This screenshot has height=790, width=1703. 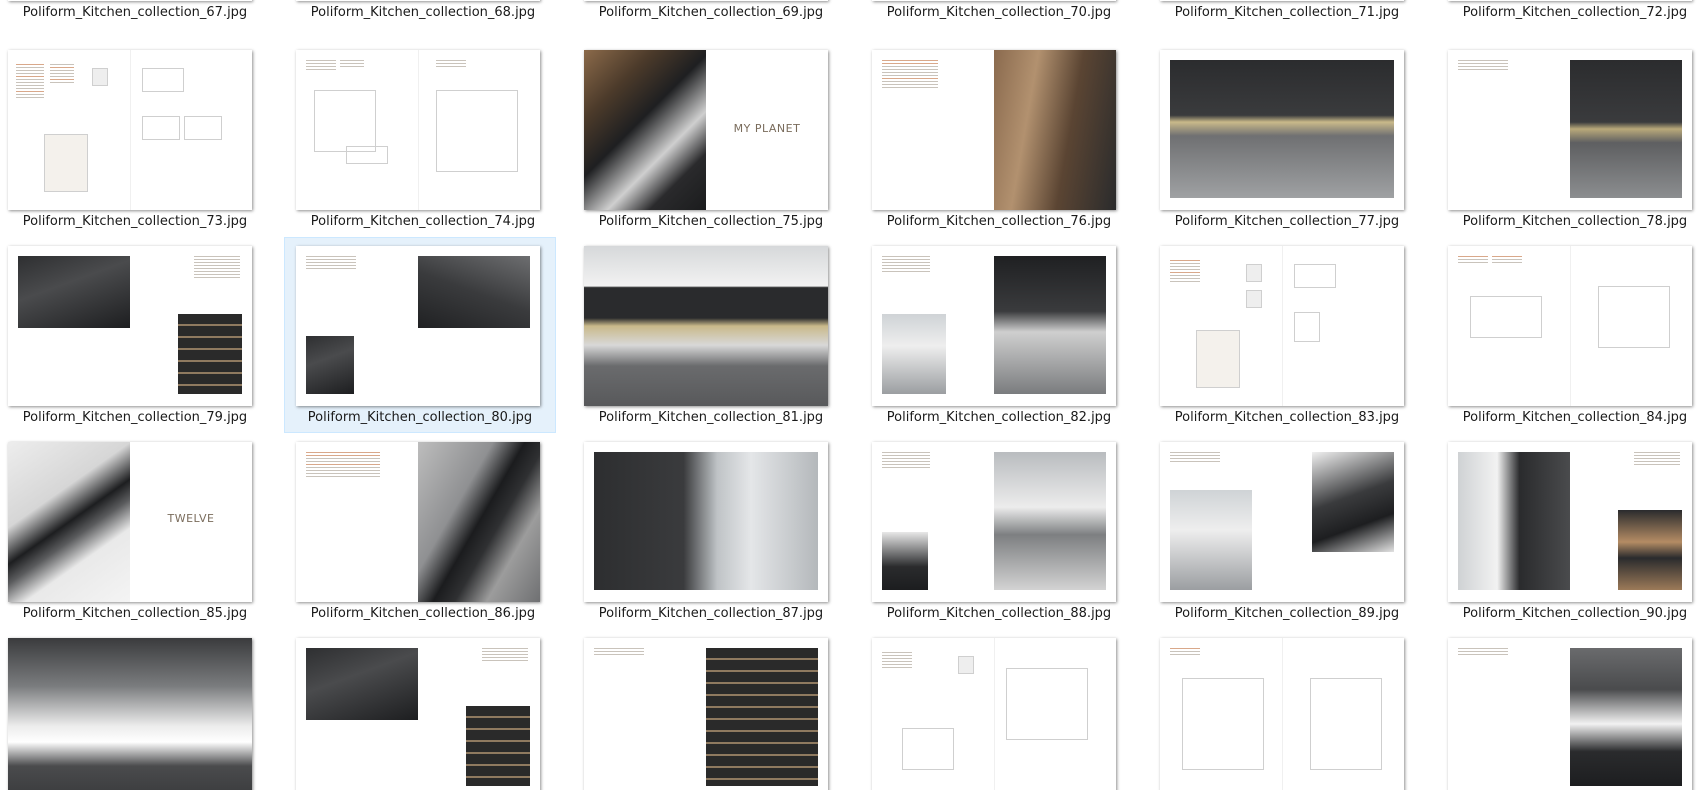 I want to click on file-name: Poliform_Kitchen_collection_78.jpg, so click(x=1575, y=221).